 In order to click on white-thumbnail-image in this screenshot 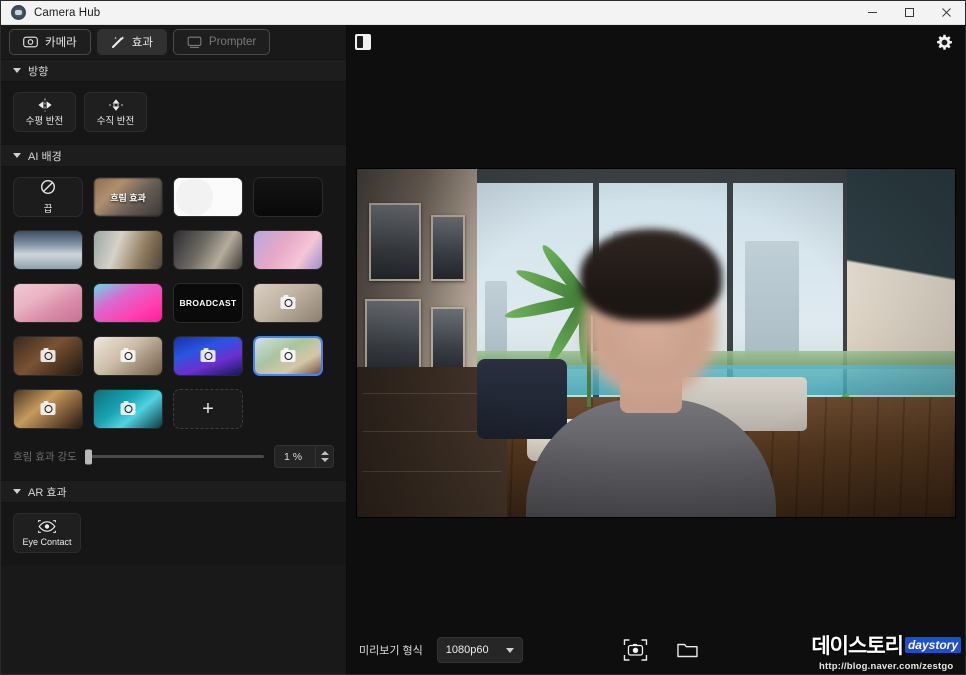, I will do `click(208, 197)`.